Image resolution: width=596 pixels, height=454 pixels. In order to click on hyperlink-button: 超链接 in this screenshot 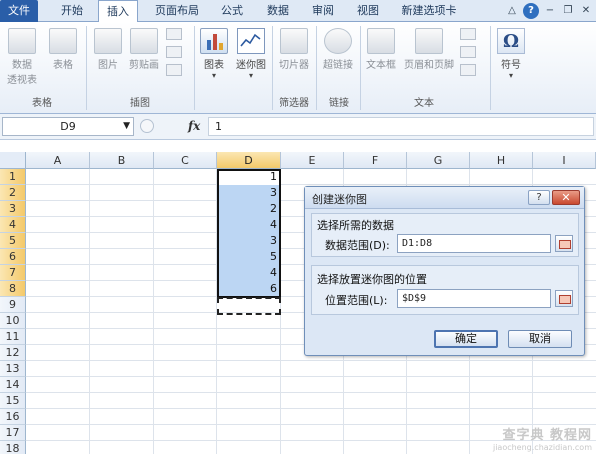, I will do `click(338, 49)`.